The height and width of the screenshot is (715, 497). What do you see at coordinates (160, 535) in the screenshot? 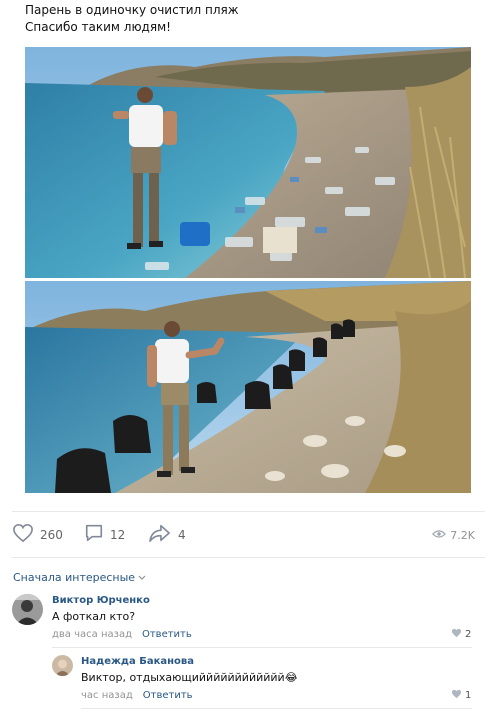
I see `share-icon` at bounding box center [160, 535].